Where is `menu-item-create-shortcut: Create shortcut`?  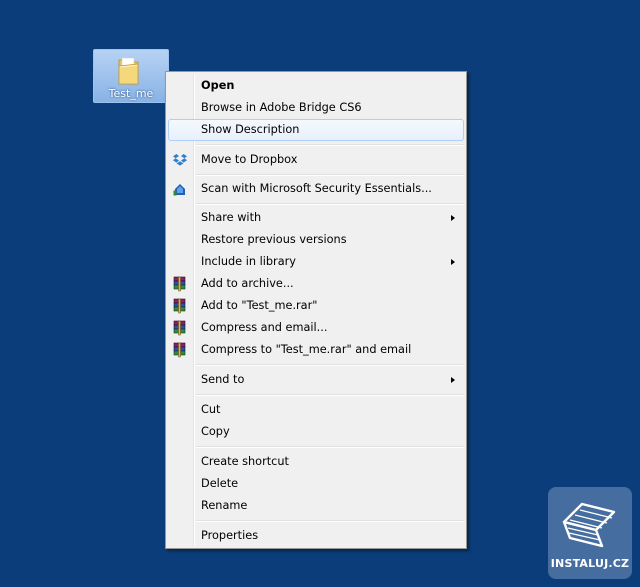 menu-item-create-shortcut: Create shortcut is located at coordinates (316, 462).